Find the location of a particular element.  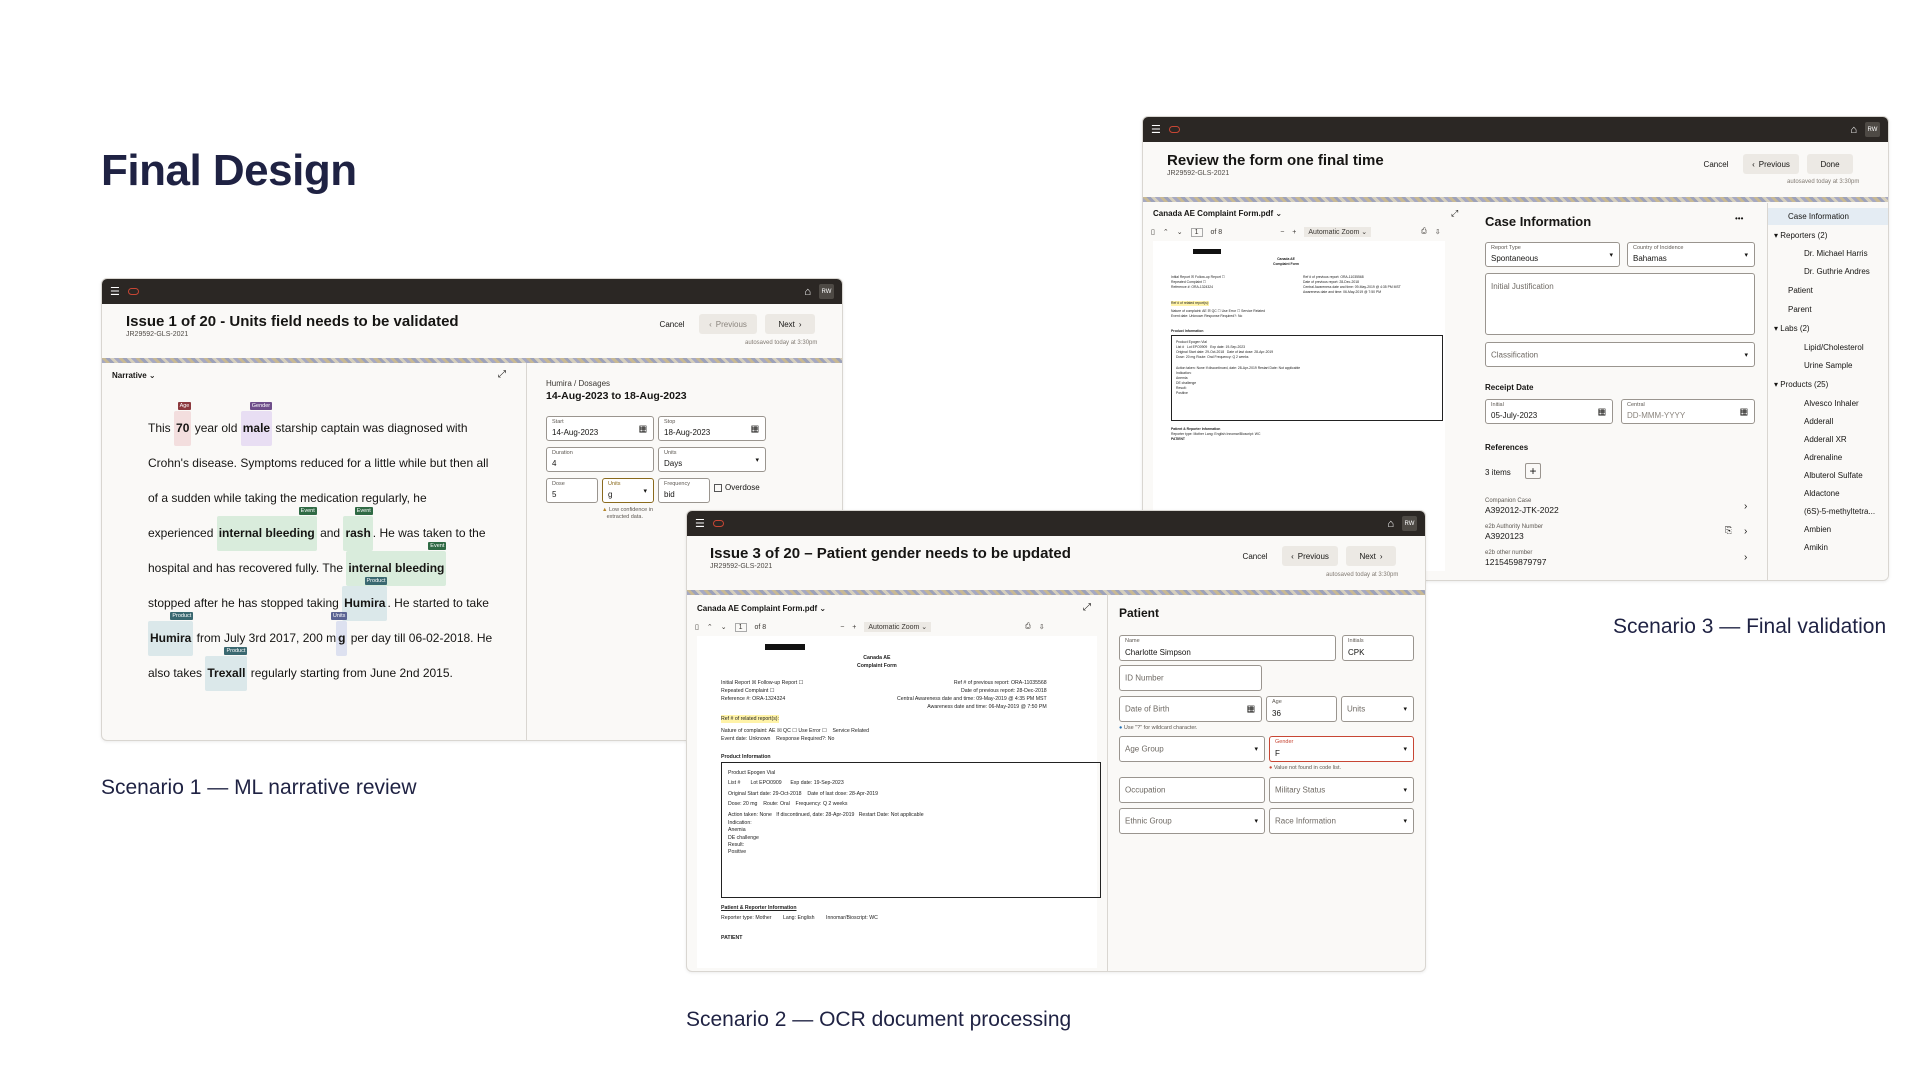

initial-date-field: Initial 05-July-2023 ▦ is located at coordinates (1549, 411).